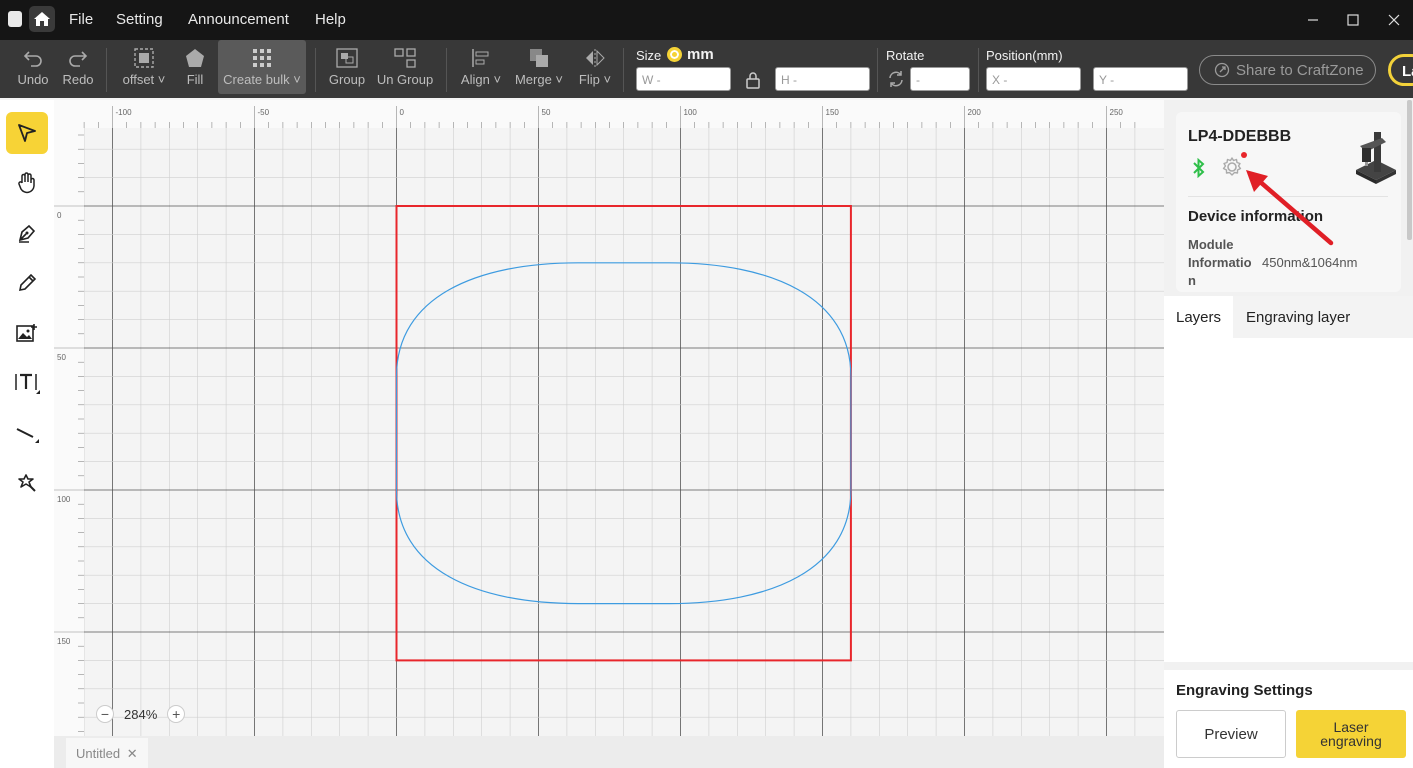 The height and width of the screenshot is (768, 1413). I want to click on home-button, so click(42, 19).